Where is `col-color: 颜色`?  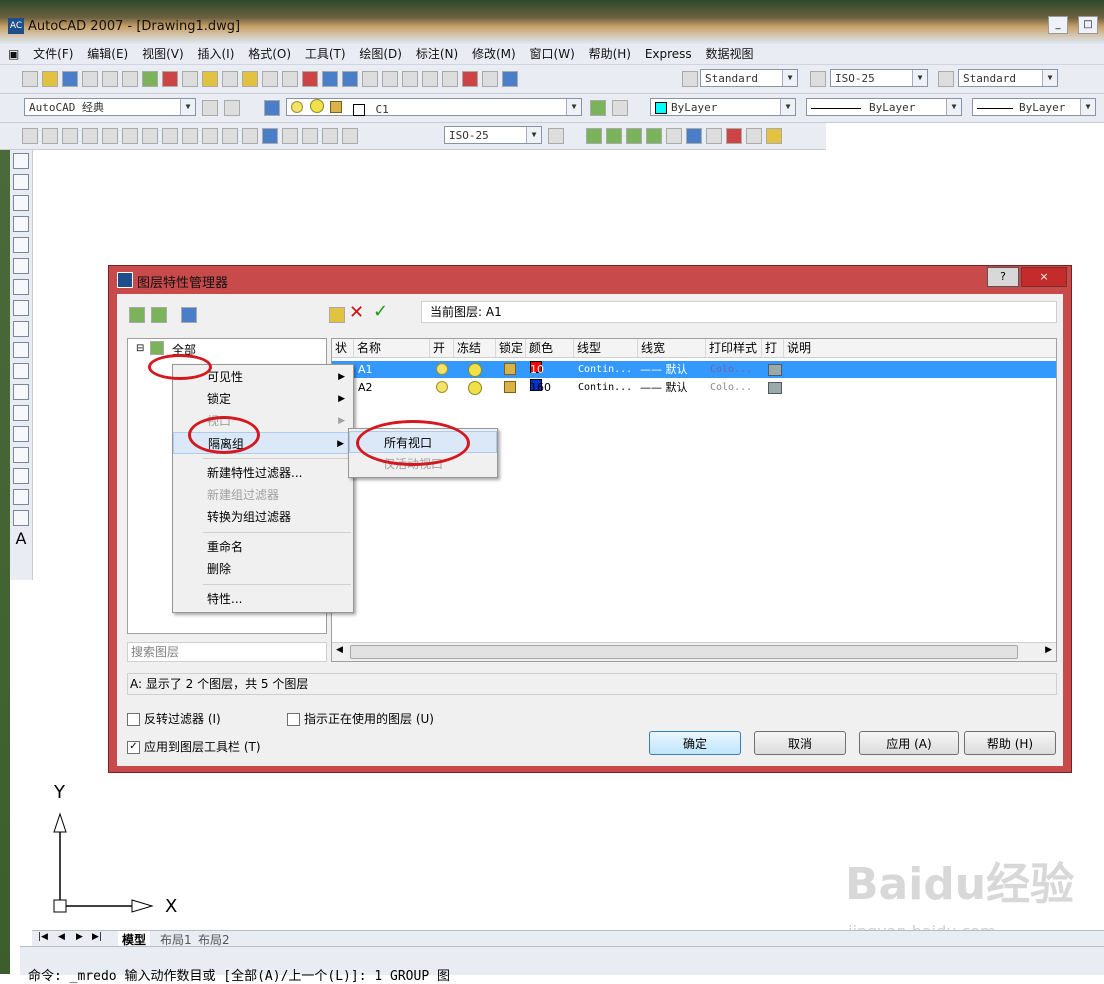 col-color: 颜色 is located at coordinates (550, 348).